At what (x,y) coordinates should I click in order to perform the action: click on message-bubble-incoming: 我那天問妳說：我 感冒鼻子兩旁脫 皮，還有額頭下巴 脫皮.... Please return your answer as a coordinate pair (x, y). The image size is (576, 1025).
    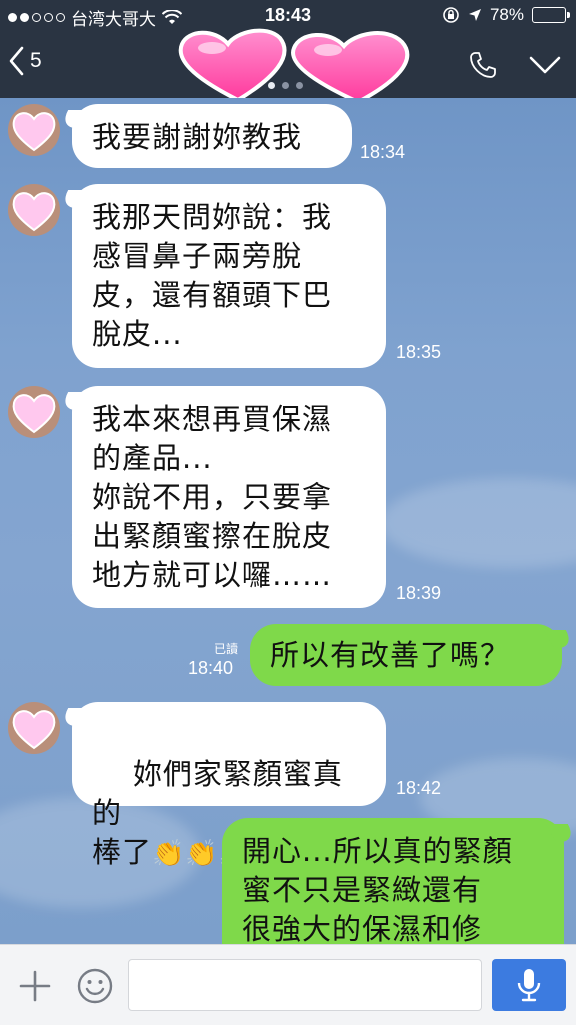
    Looking at the image, I should click on (229, 276).